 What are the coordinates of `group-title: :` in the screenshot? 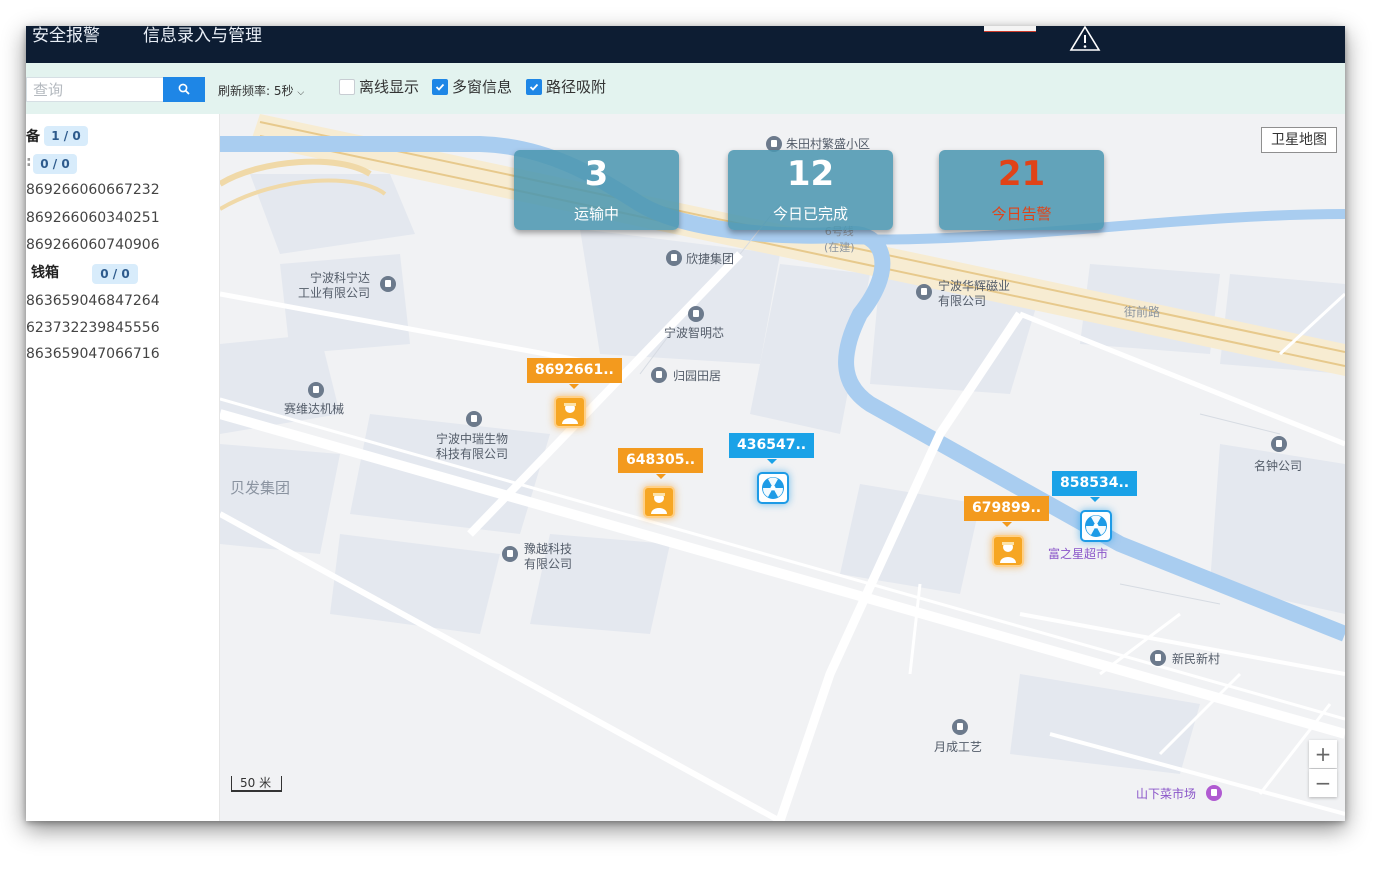 It's located at (29, 162).